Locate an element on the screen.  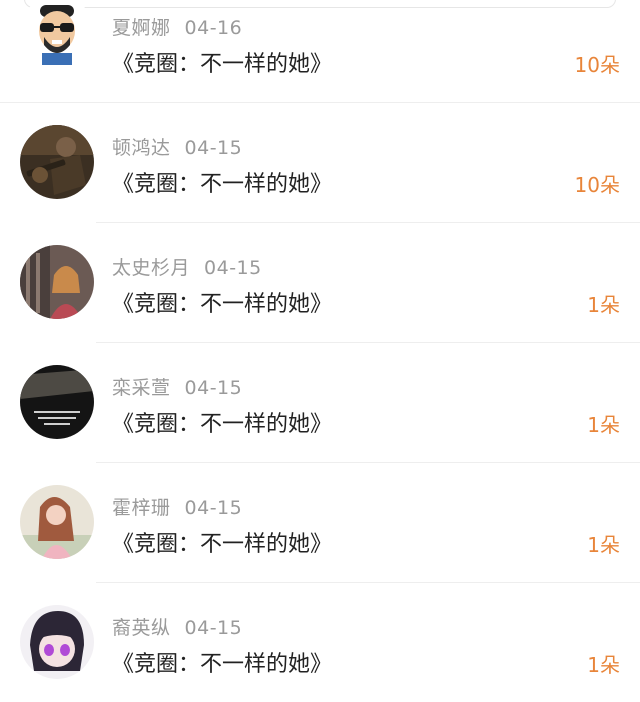
dark-quote-icon is located at coordinates (57, 402).